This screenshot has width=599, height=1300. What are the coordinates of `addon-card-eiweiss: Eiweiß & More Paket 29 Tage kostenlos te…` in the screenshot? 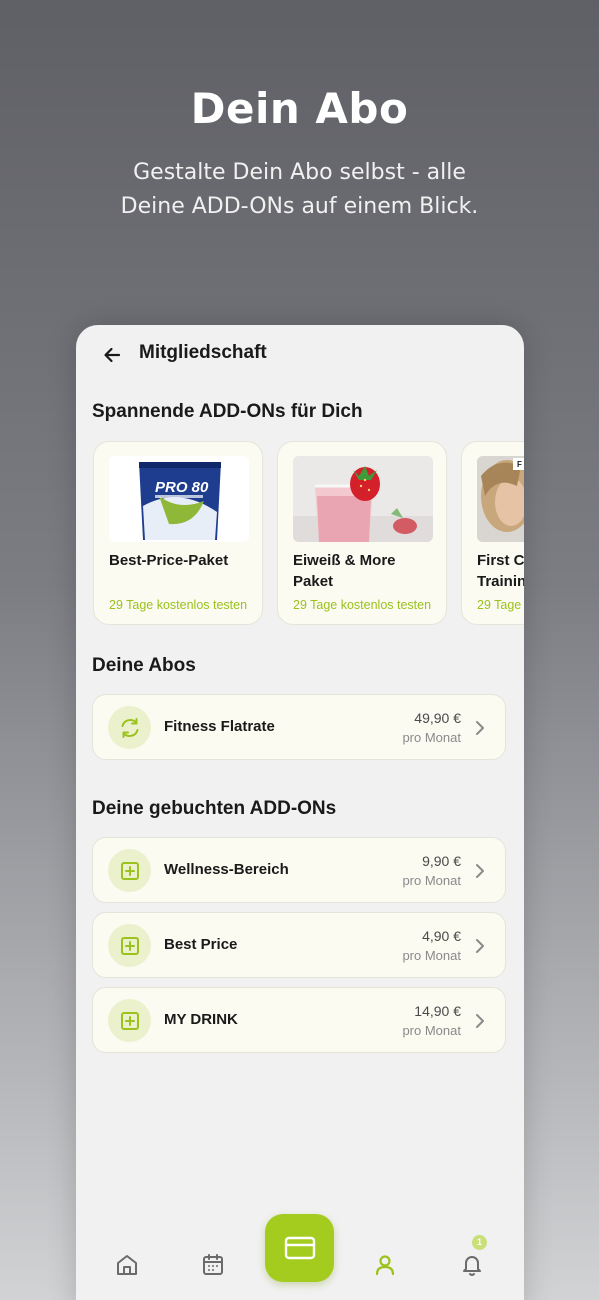 It's located at (362, 533).